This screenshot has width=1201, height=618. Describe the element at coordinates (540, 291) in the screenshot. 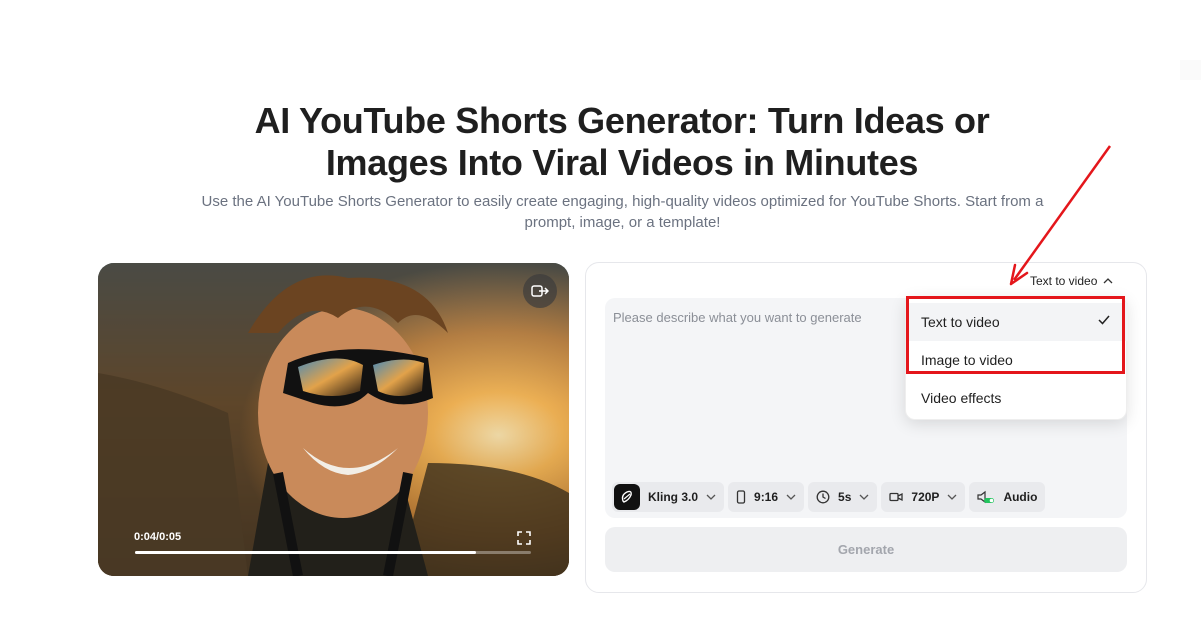

I see `swap-icon` at that location.